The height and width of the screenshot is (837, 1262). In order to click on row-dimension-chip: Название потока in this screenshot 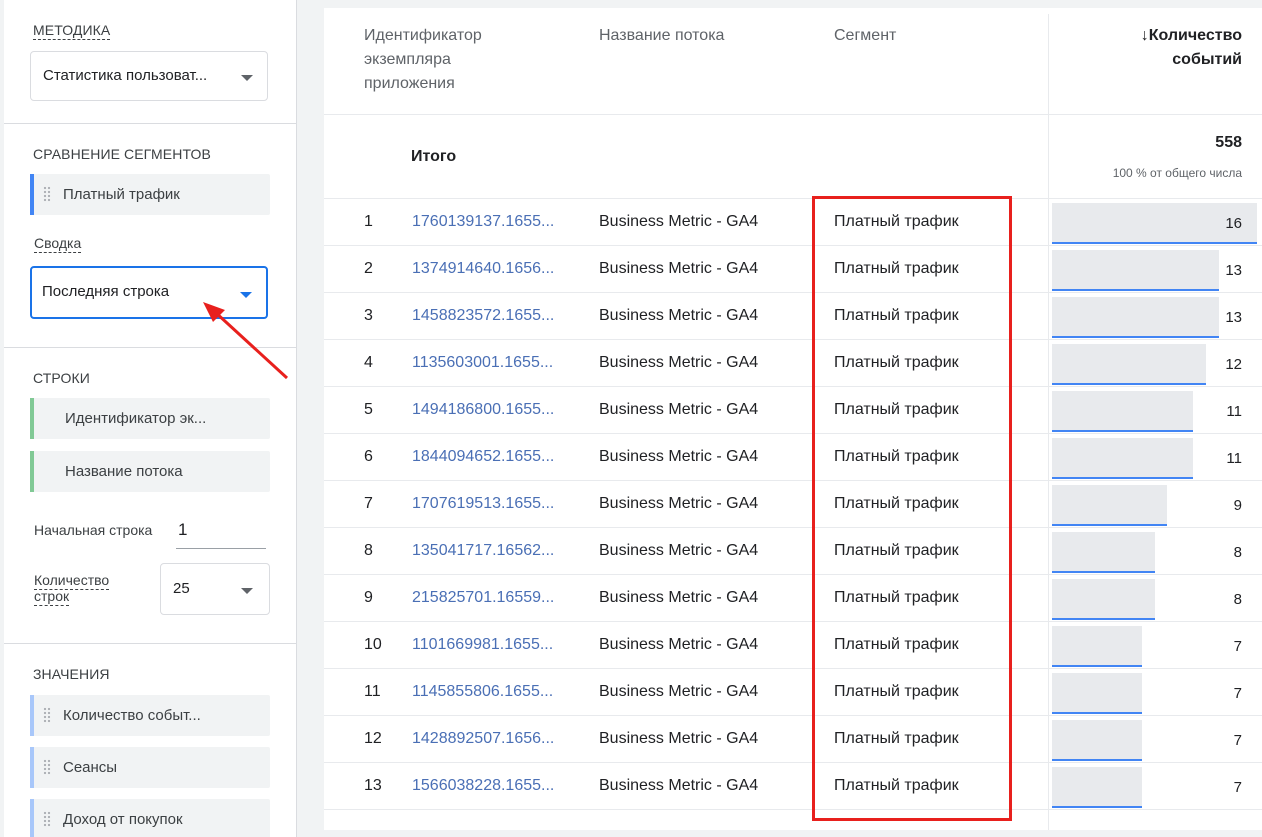, I will do `click(150, 471)`.